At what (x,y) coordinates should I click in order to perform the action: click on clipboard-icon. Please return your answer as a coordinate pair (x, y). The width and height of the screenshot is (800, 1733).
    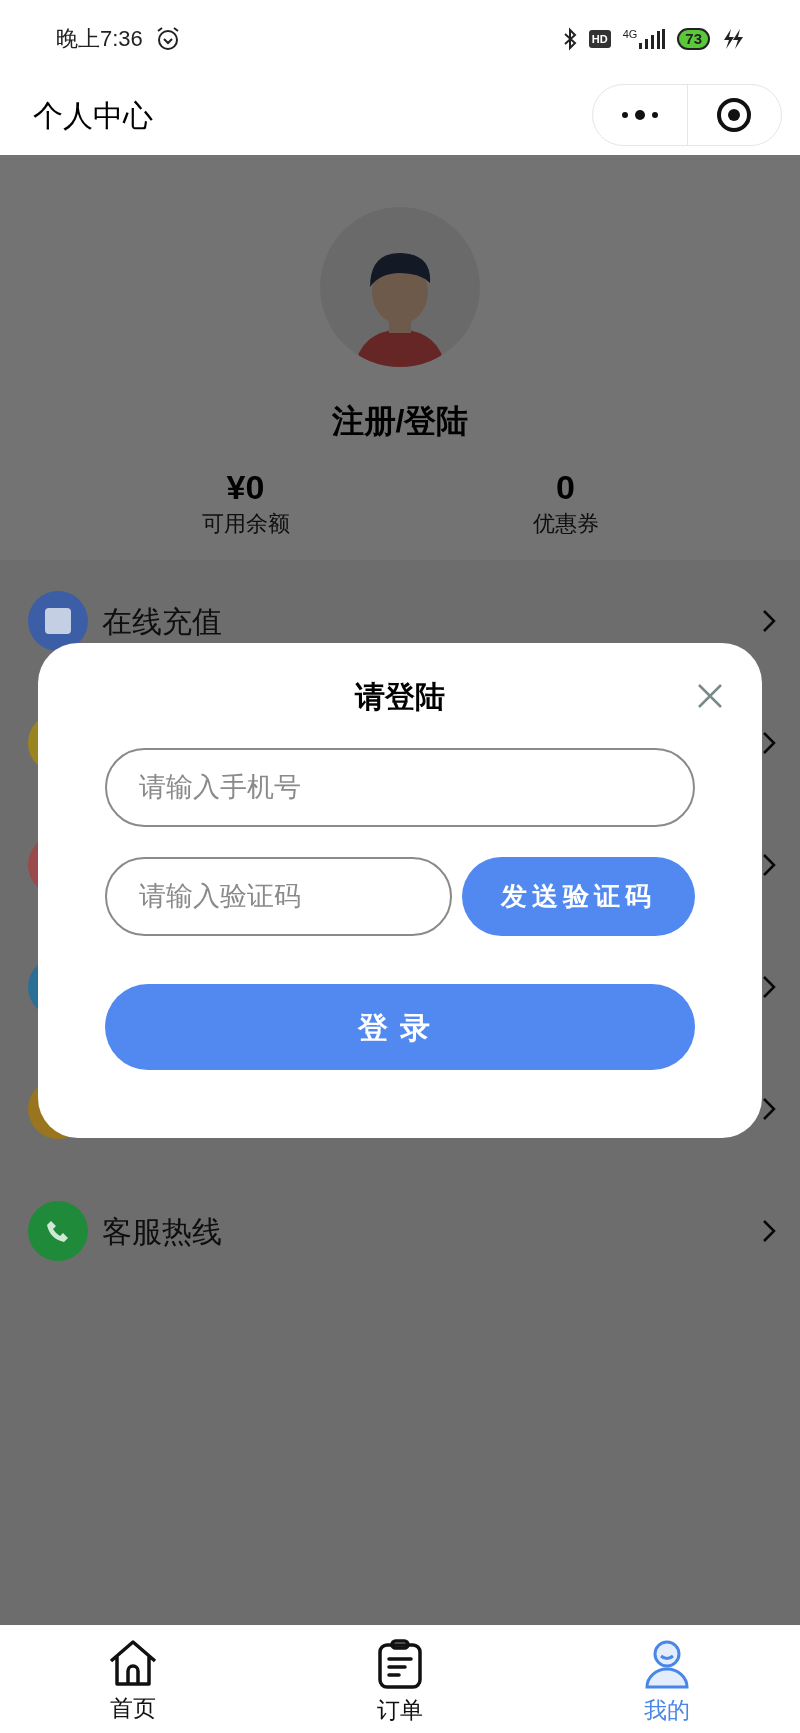
    Looking at the image, I should click on (400, 1664).